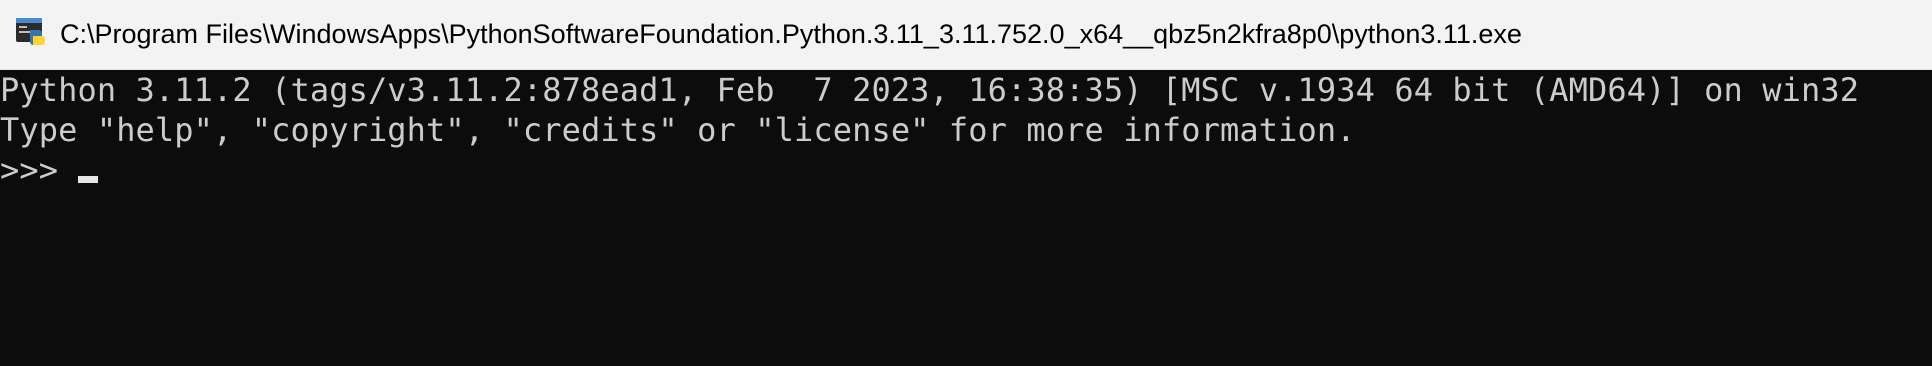 This screenshot has height=366, width=1932. I want to click on console-prompt: >>>, so click(29, 170).